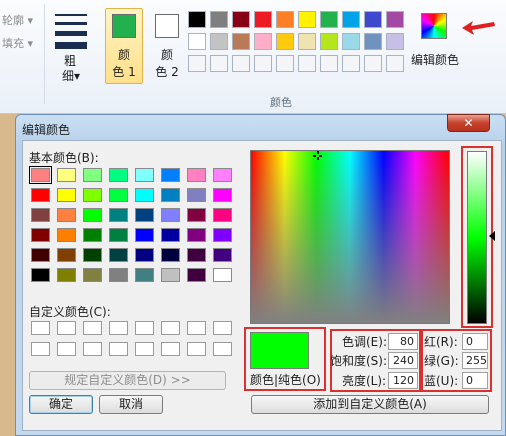  Describe the element at coordinates (477, 237) in the screenshot. I see `luminance-slider` at that location.